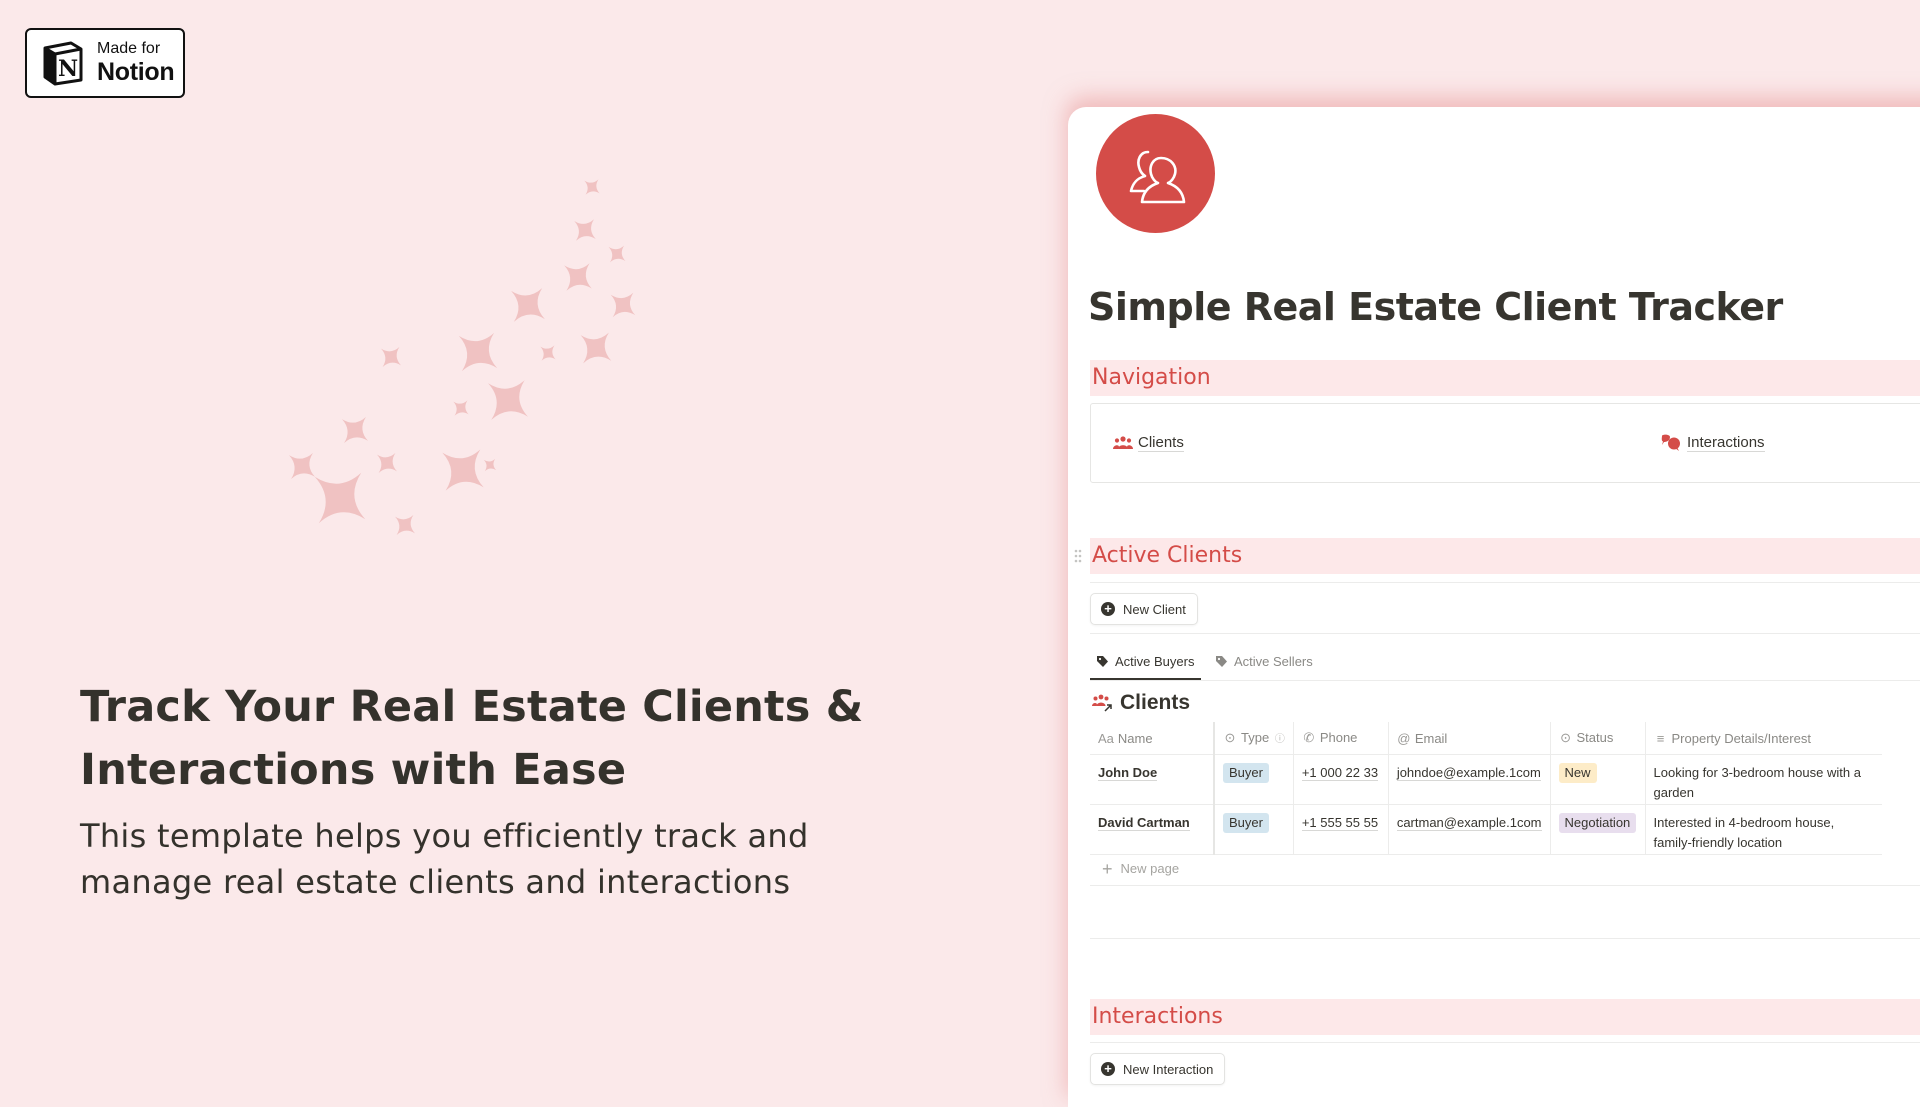 The image size is (1920, 1107). Describe the element at coordinates (1505, 663) in the screenshot. I see `view-tabs: Active Buyers Active Sellers` at that location.